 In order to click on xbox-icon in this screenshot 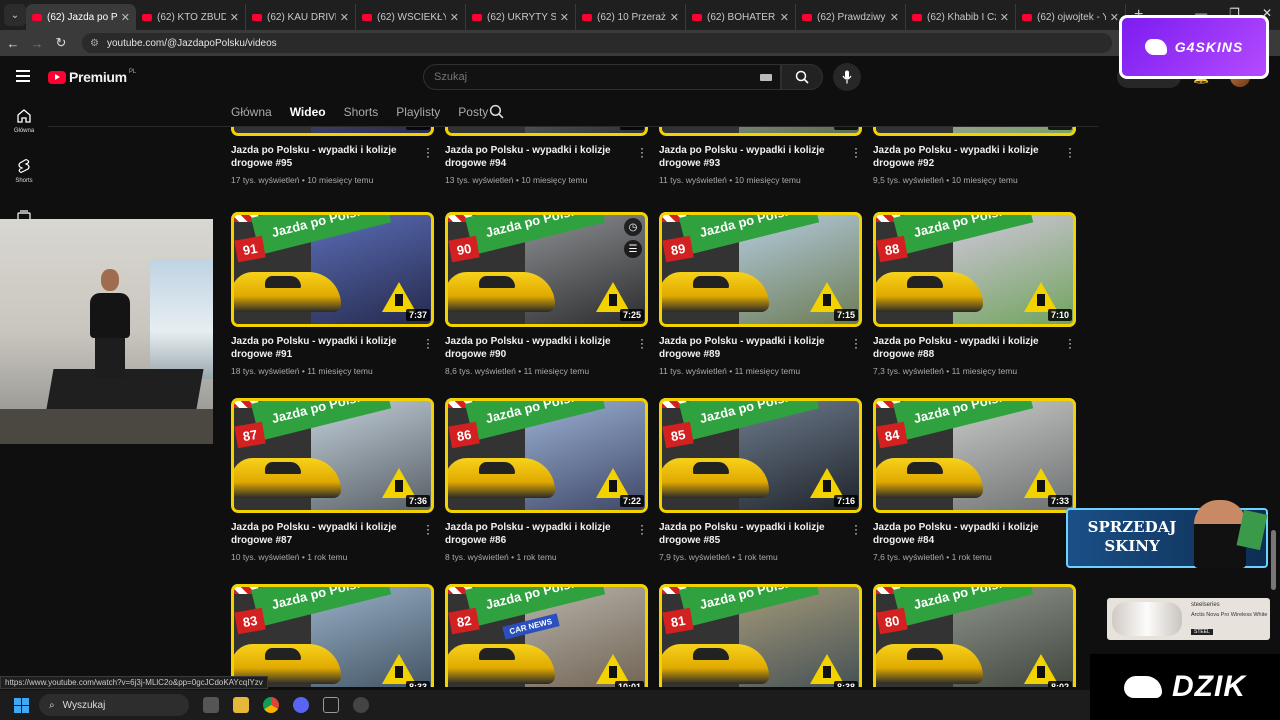, I will do `click(331, 705)`.